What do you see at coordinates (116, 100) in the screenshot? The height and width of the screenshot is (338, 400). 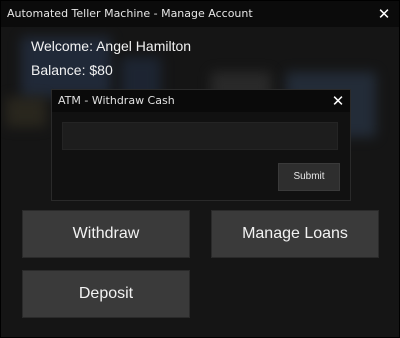 I see `dialog-title: ATM - Withdraw Cash` at bounding box center [116, 100].